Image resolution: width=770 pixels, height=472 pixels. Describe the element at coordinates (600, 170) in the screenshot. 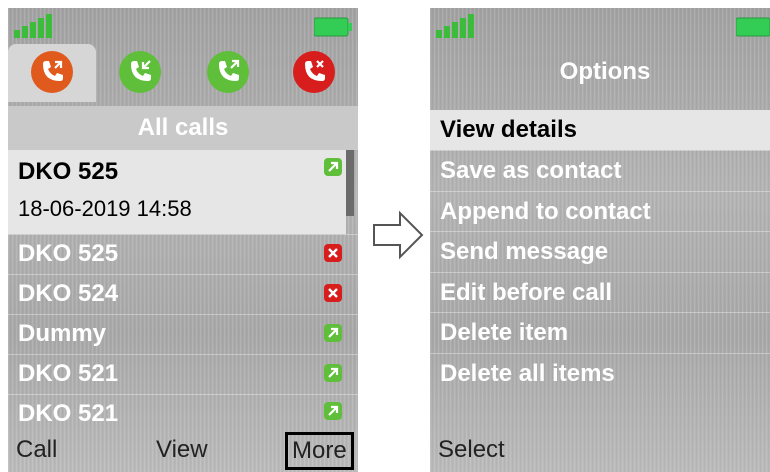

I see `option-save-as-contact: Save as contact` at that location.